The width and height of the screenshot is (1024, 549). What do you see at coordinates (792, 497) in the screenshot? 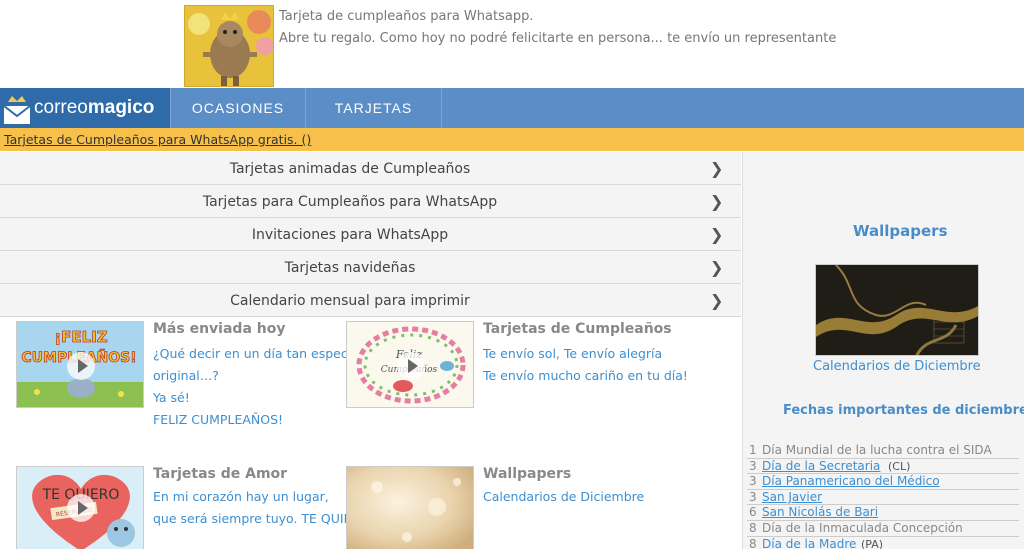
I see `date-name-link: San Javier` at bounding box center [792, 497].